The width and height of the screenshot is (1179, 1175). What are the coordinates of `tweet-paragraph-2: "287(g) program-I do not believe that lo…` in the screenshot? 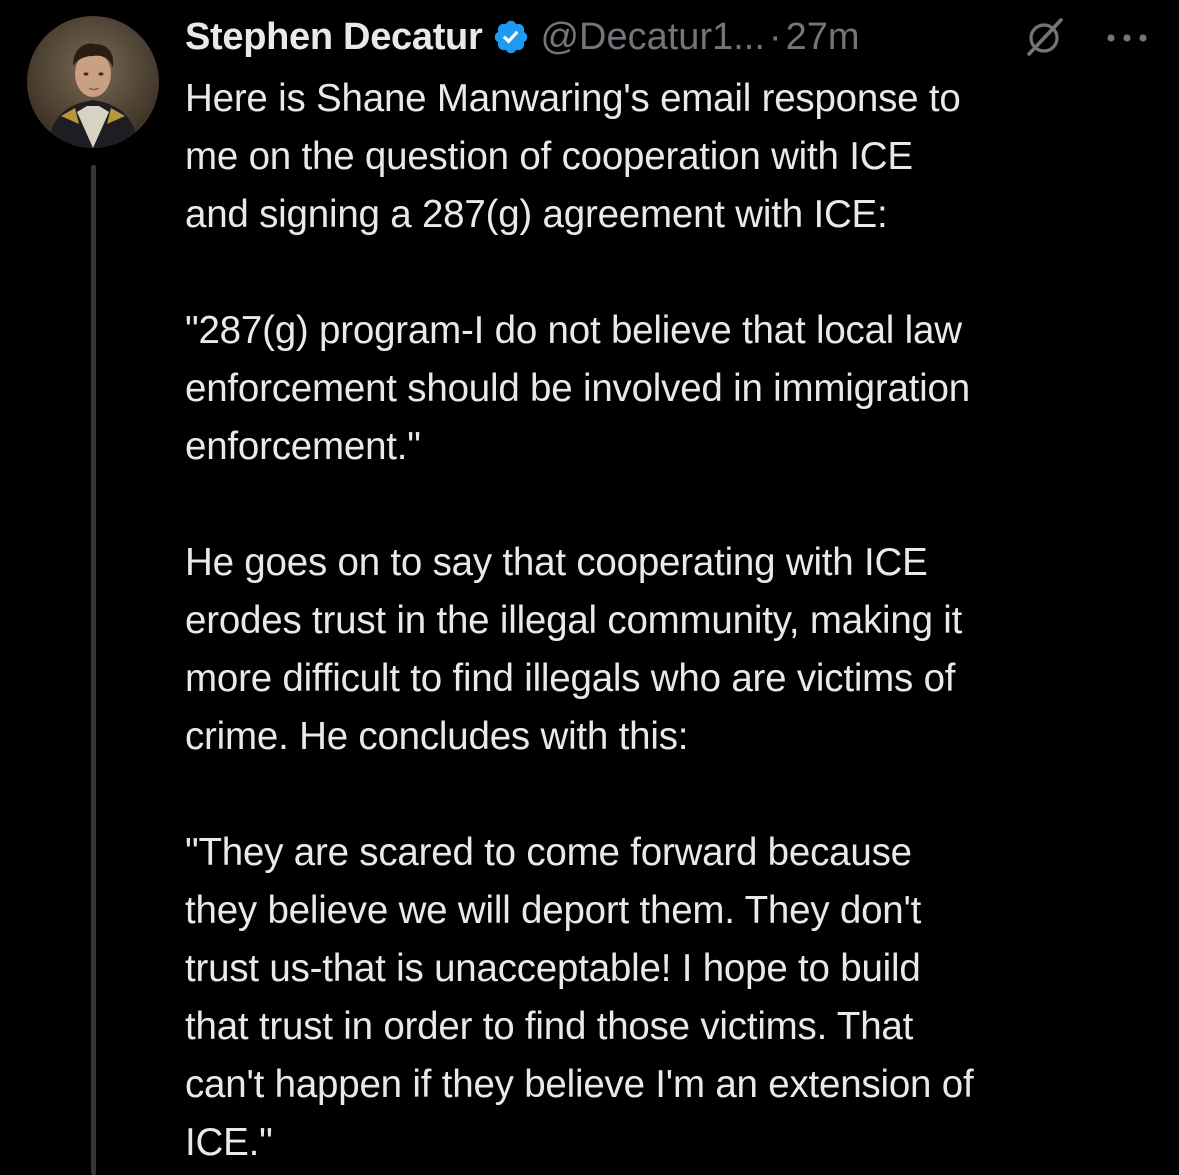 It's located at (670, 389).